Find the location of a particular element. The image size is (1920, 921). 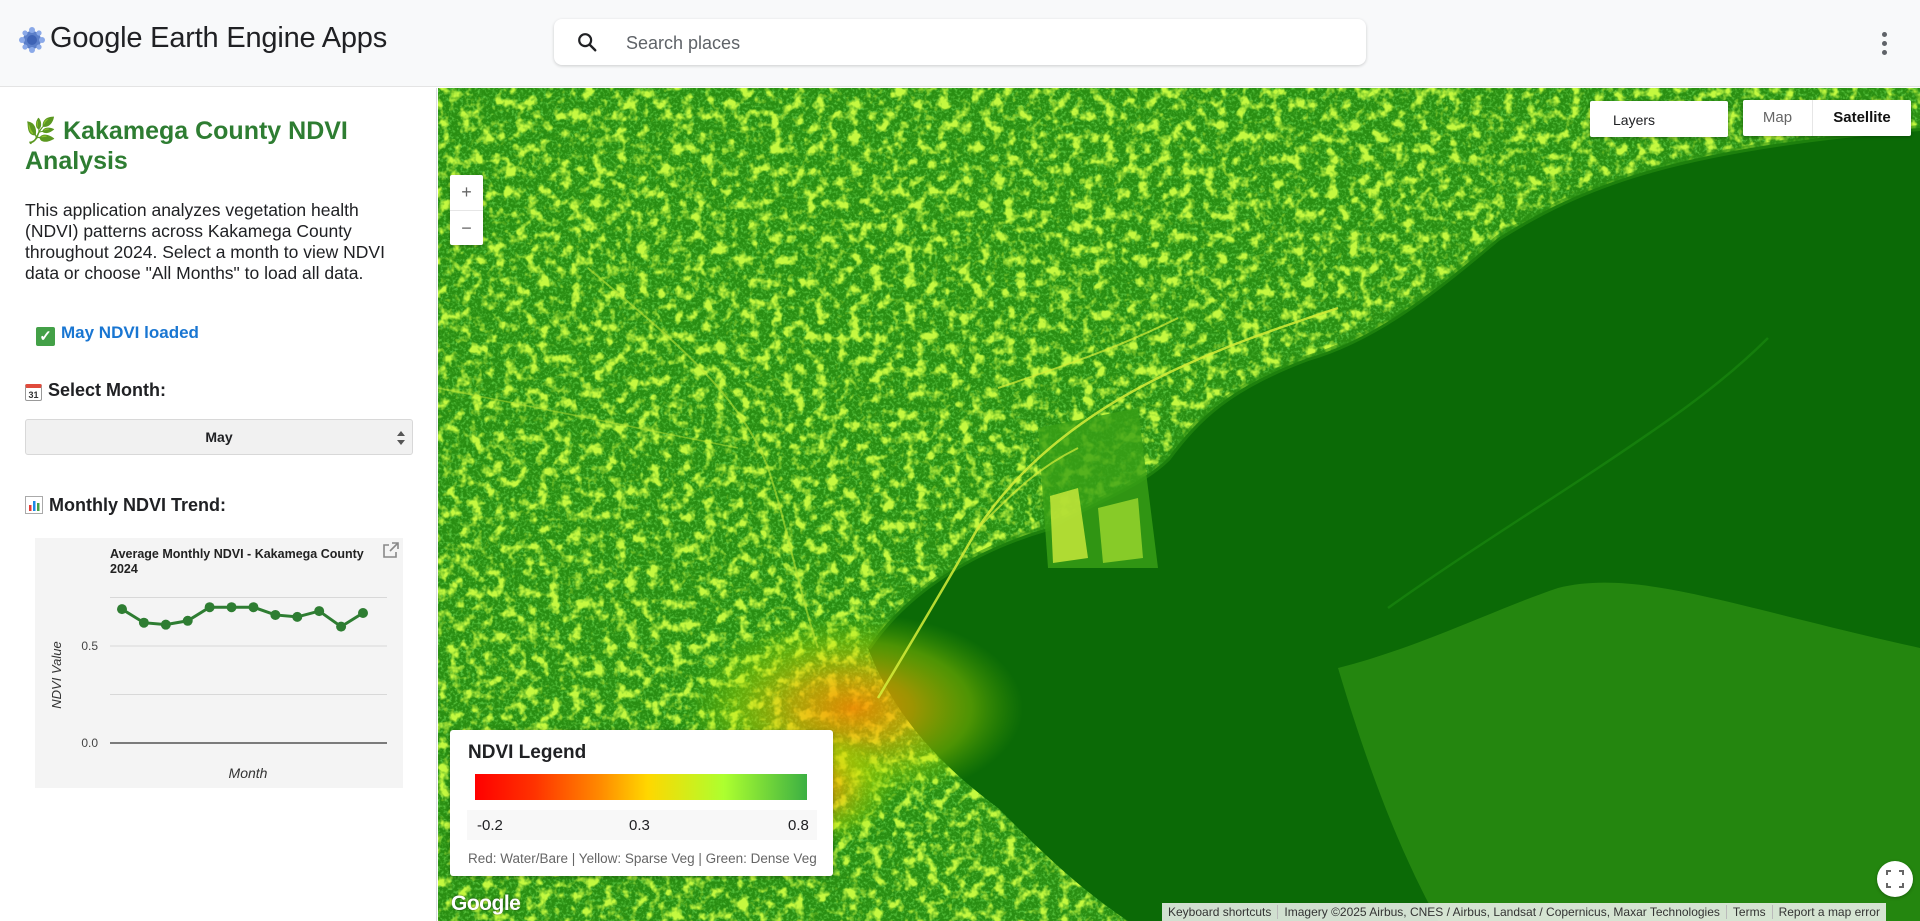

map-type-control: Map Satellite is located at coordinates (1827, 118).